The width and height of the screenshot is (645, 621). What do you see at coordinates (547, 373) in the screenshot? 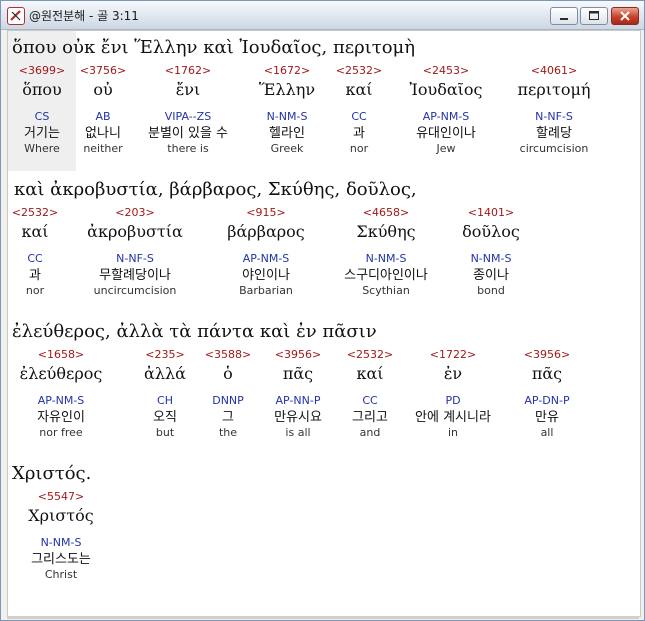
I see `lemma: πᾶς` at bounding box center [547, 373].